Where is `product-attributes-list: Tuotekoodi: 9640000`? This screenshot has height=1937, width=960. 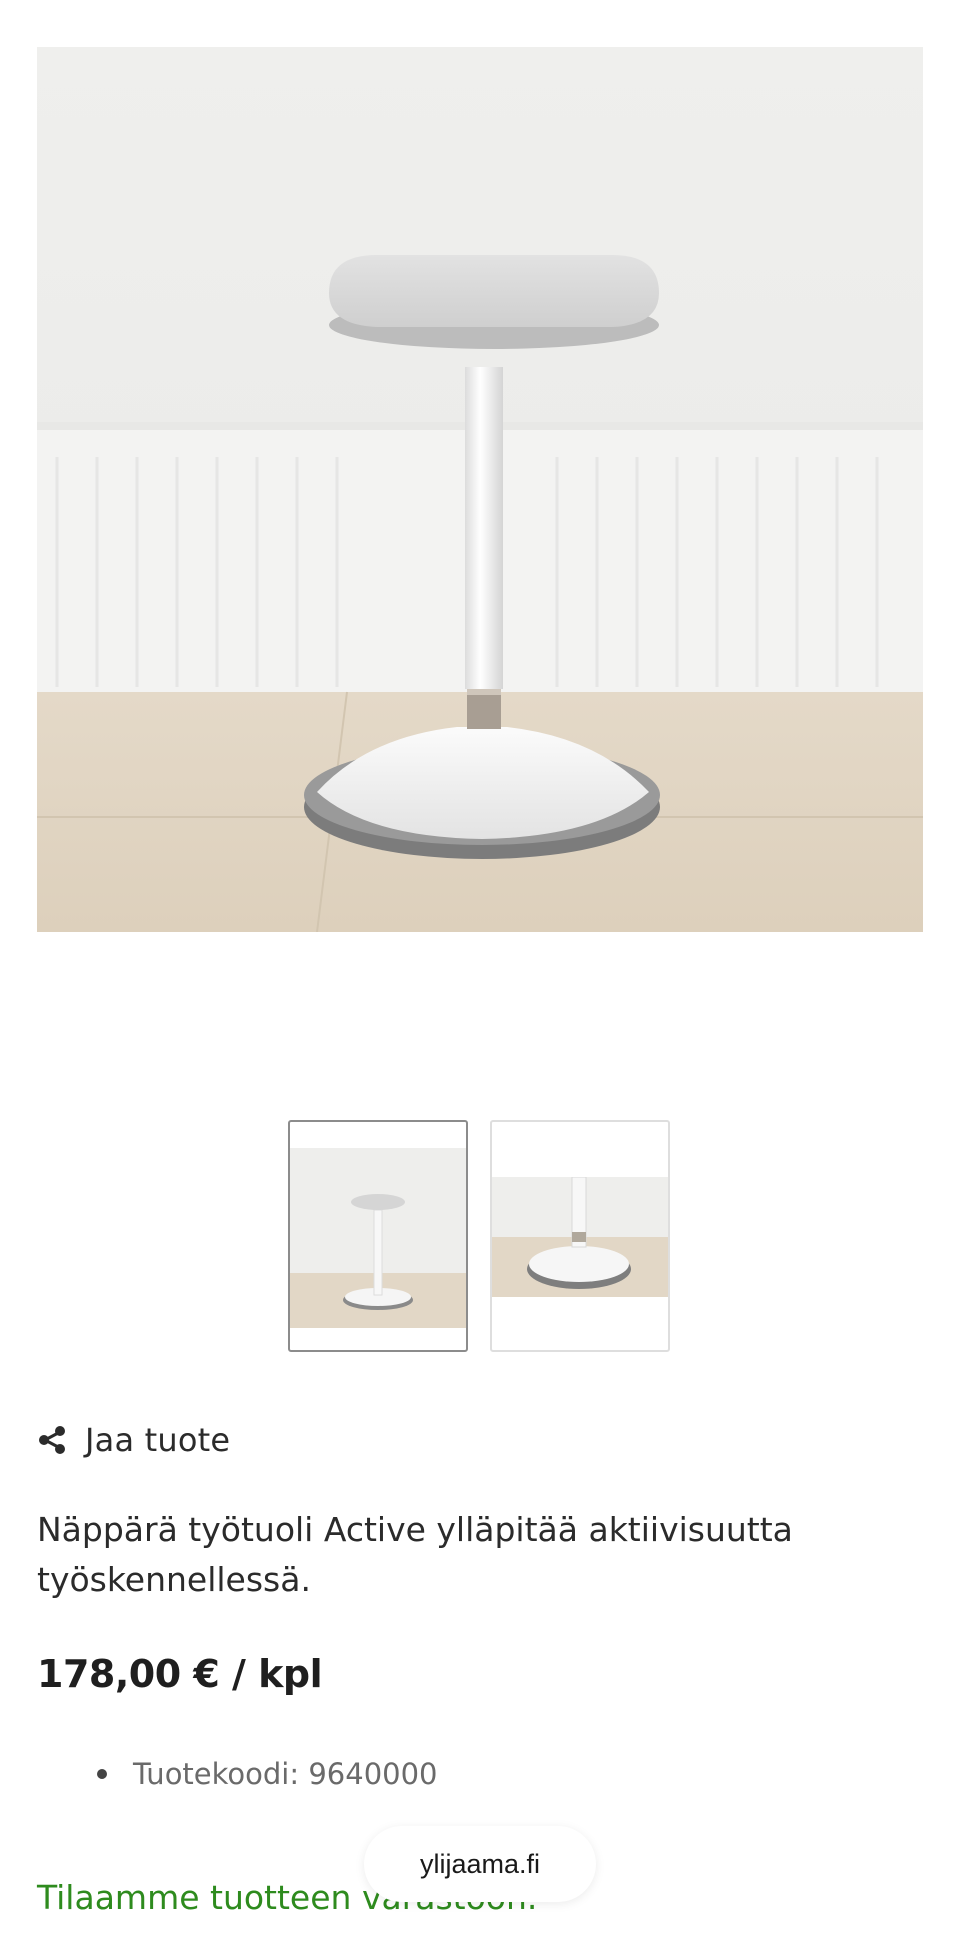
product-attributes-list: Tuotekoodi: 9640000 is located at coordinates (267, 1774).